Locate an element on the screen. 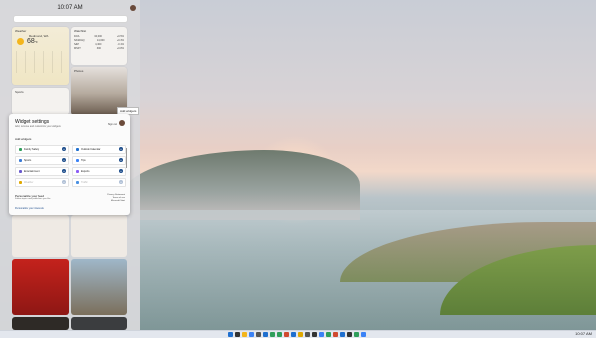 The width and height of the screenshot is (596, 338). stock-row: MSFT 300 +0.8% is located at coordinates (99, 49).